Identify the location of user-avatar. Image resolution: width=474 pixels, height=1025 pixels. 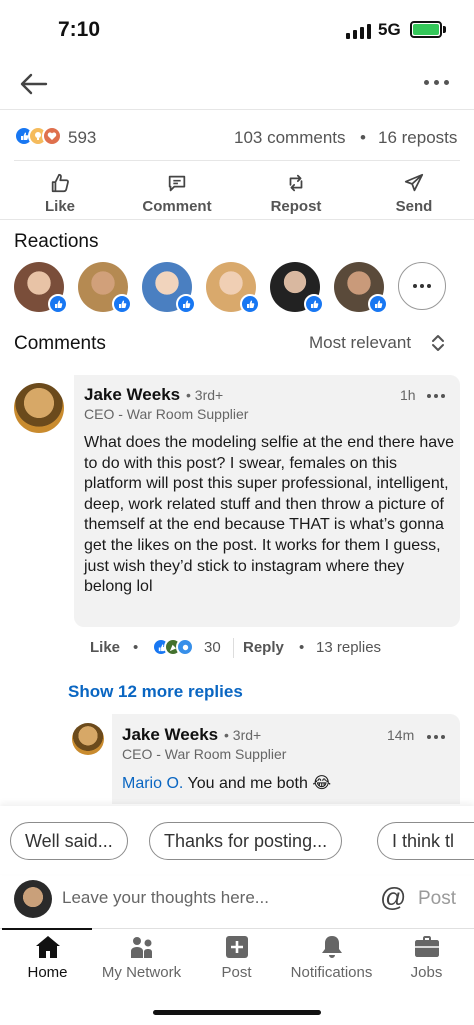
(33, 899).